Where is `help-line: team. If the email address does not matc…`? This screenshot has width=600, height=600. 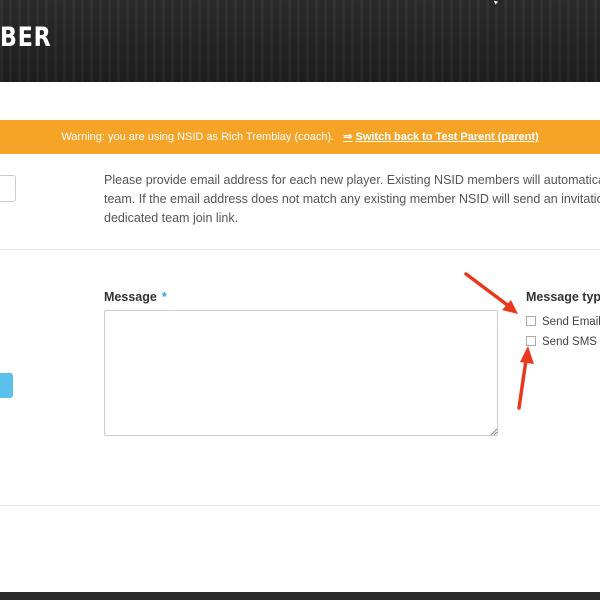 help-line: team. If the email address does not matc… is located at coordinates (352, 199).